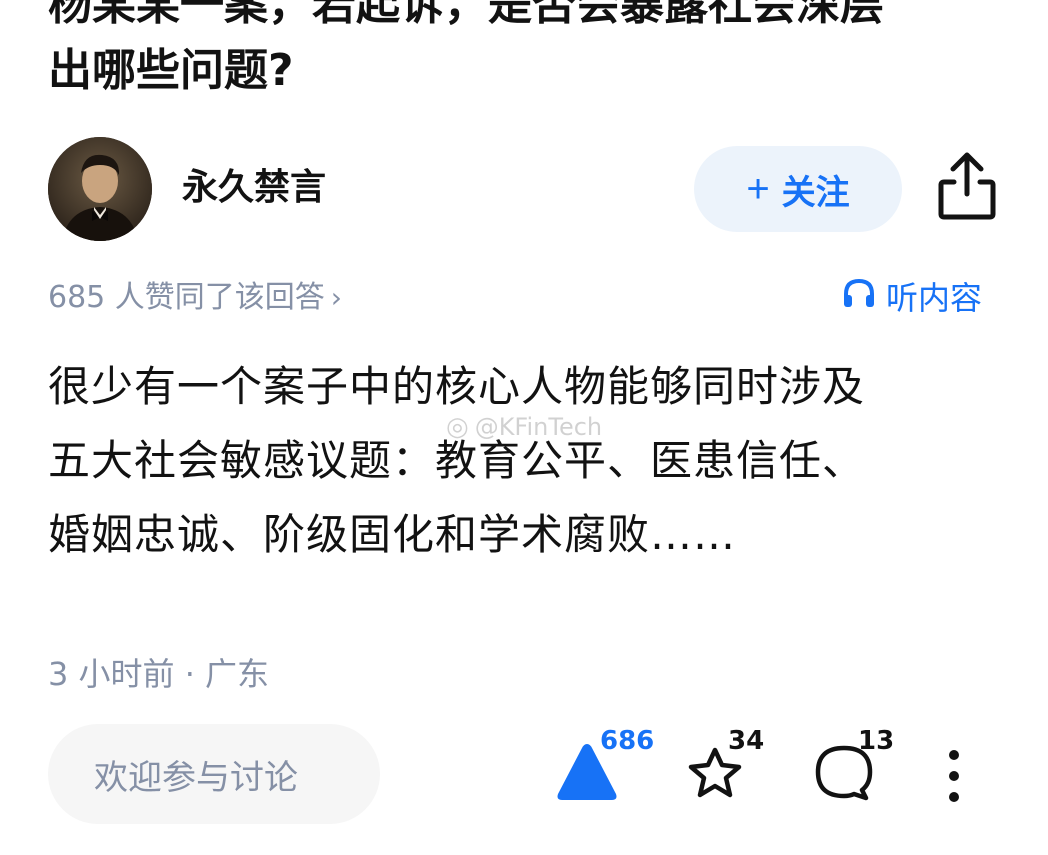  I want to click on follow-button: + 关注, so click(798, 189).